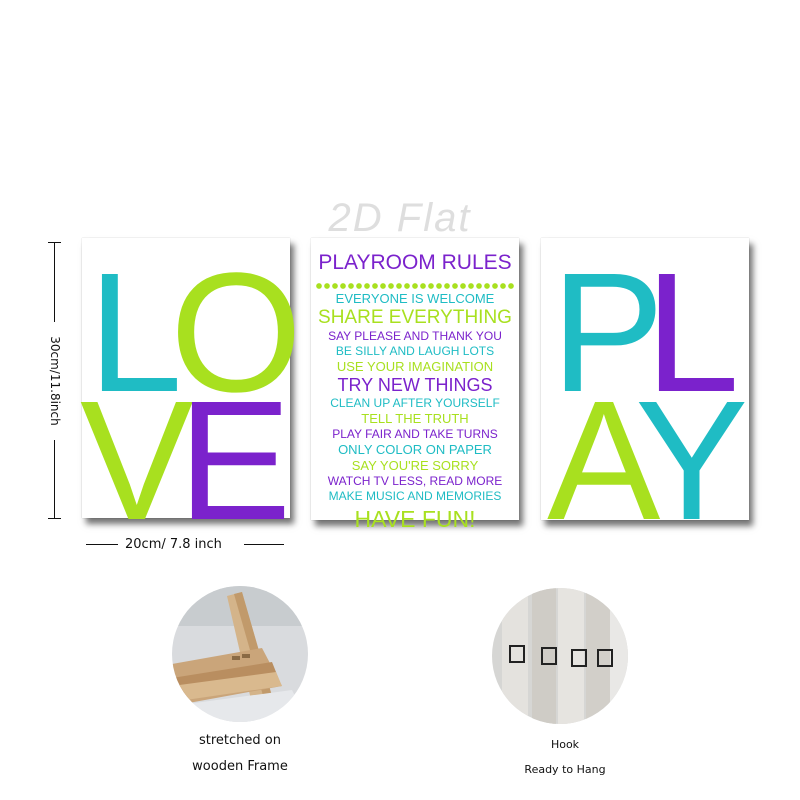 The height and width of the screenshot is (800, 800). Describe the element at coordinates (415, 366) in the screenshot. I see `rule-line: USE YOUR IMAGINATION` at that location.